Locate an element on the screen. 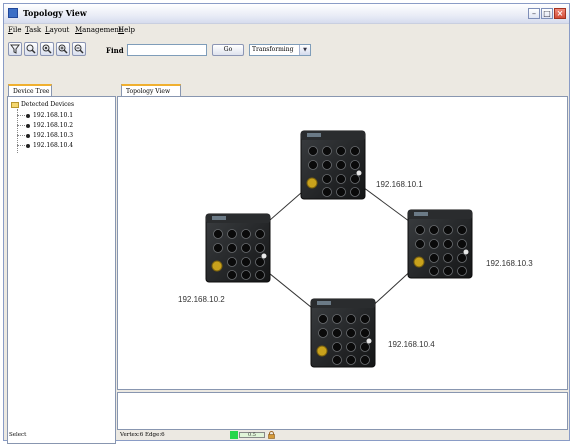 Image resolution: width=575 pixels, height=445 pixels. zoom-in-icon is located at coordinates (63, 49).